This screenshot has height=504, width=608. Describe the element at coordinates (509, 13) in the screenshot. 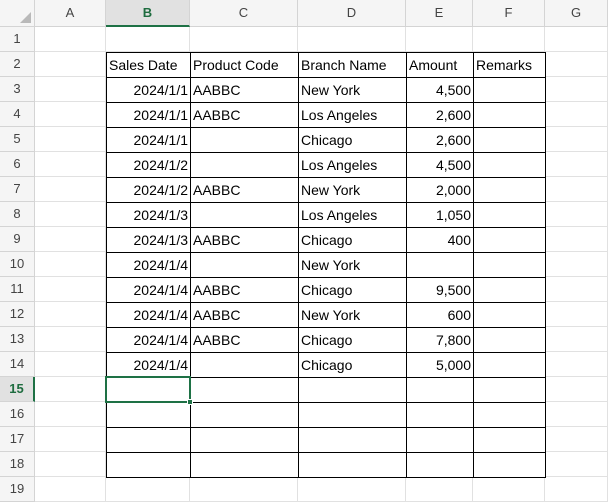

I see `column-header-f: F` at that location.